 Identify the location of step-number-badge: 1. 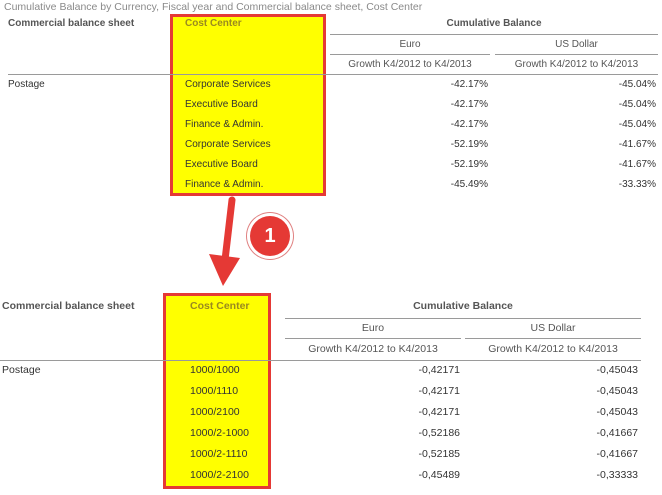
(270, 236).